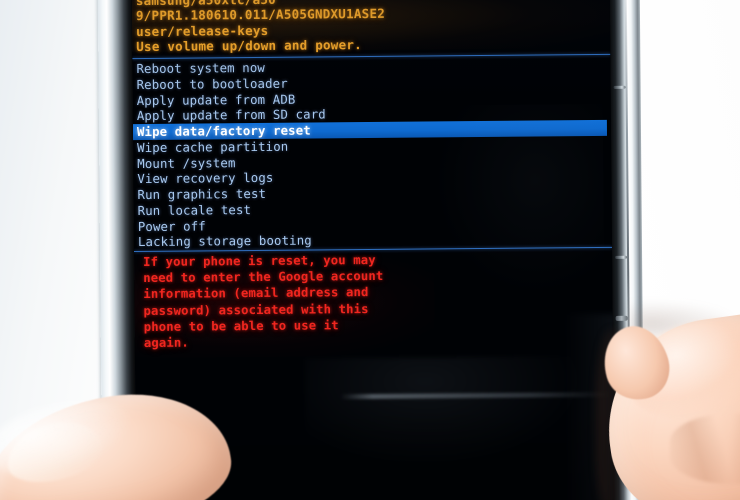 Image resolution: width=740 pixels, height=500 pixels. What do you see at coordinates (518, 199) in the screenshot?
I see `screen-reflection-upper` at bounding box center [518, 199].